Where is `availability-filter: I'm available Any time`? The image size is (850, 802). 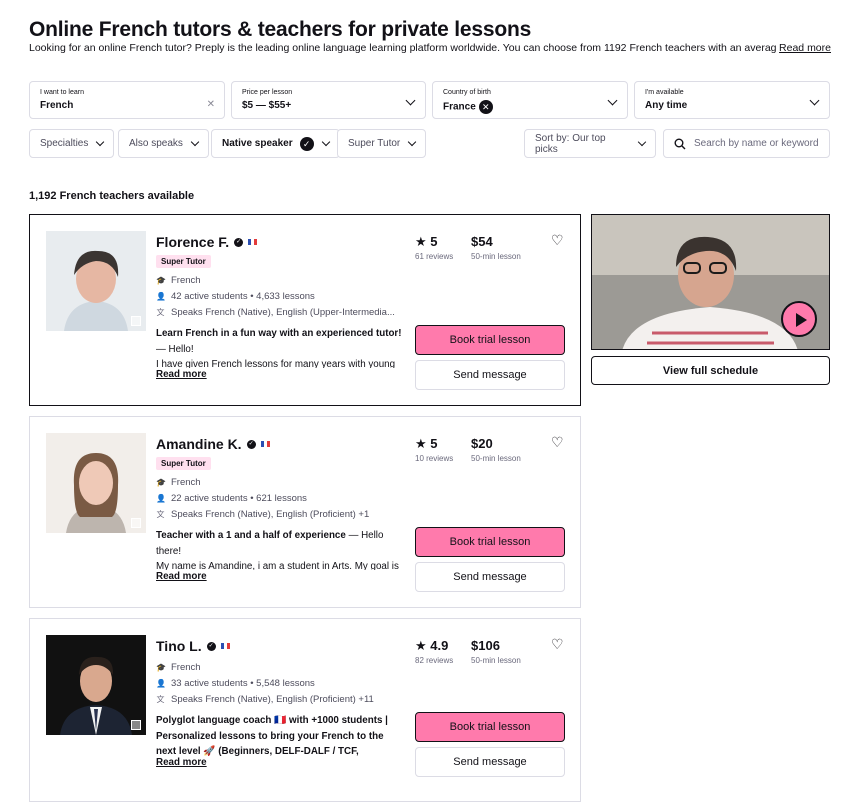
availability-filter: I'm available Any time is located at coordinates (732, 100).